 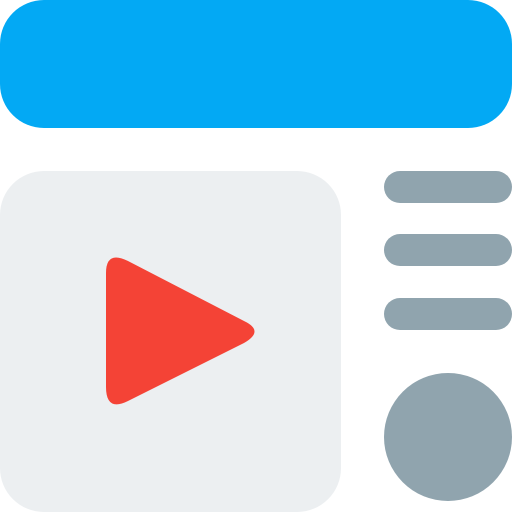 I want to click on play-triangle, so click(x=180, y=331).